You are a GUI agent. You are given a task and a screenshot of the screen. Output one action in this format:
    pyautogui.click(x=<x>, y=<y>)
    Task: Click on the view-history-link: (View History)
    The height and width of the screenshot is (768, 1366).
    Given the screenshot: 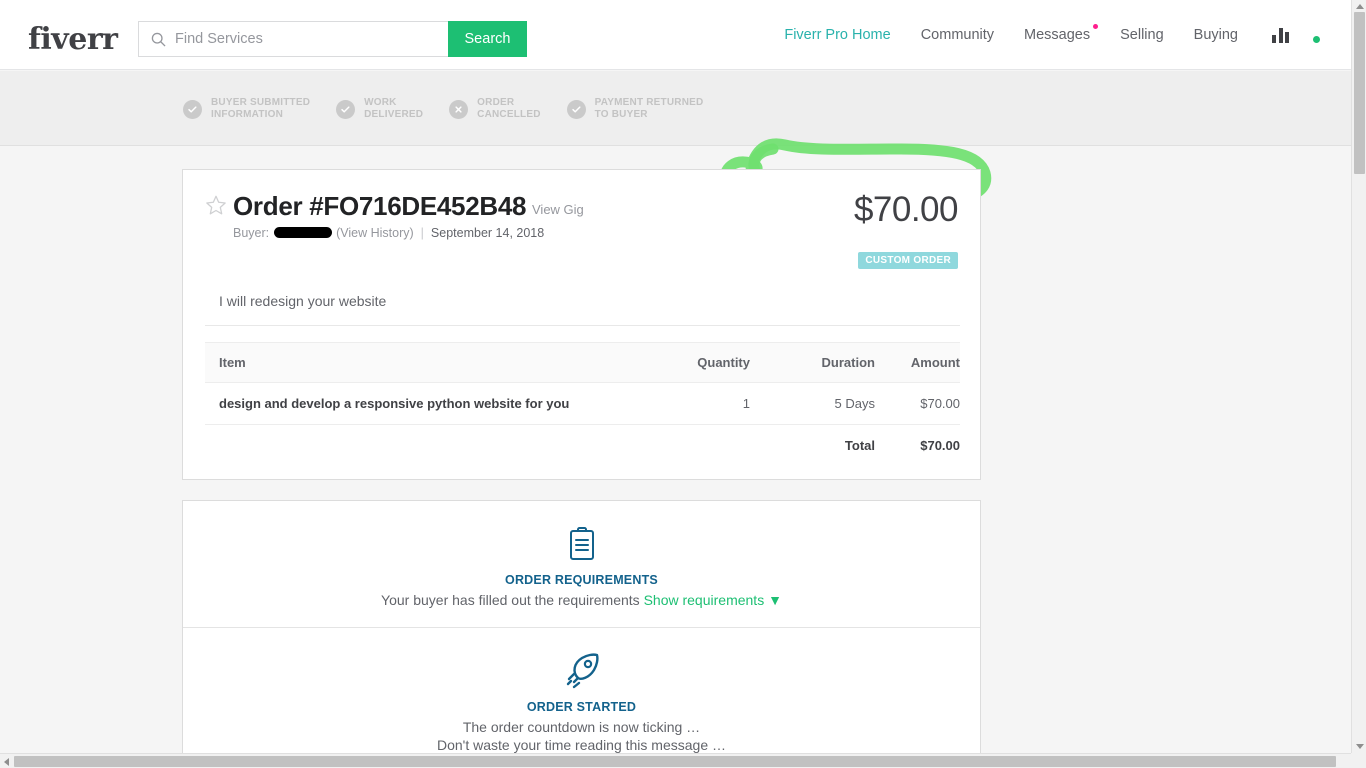 What is the action you would take?
    pyautogui.click(x=375, y=233)
    